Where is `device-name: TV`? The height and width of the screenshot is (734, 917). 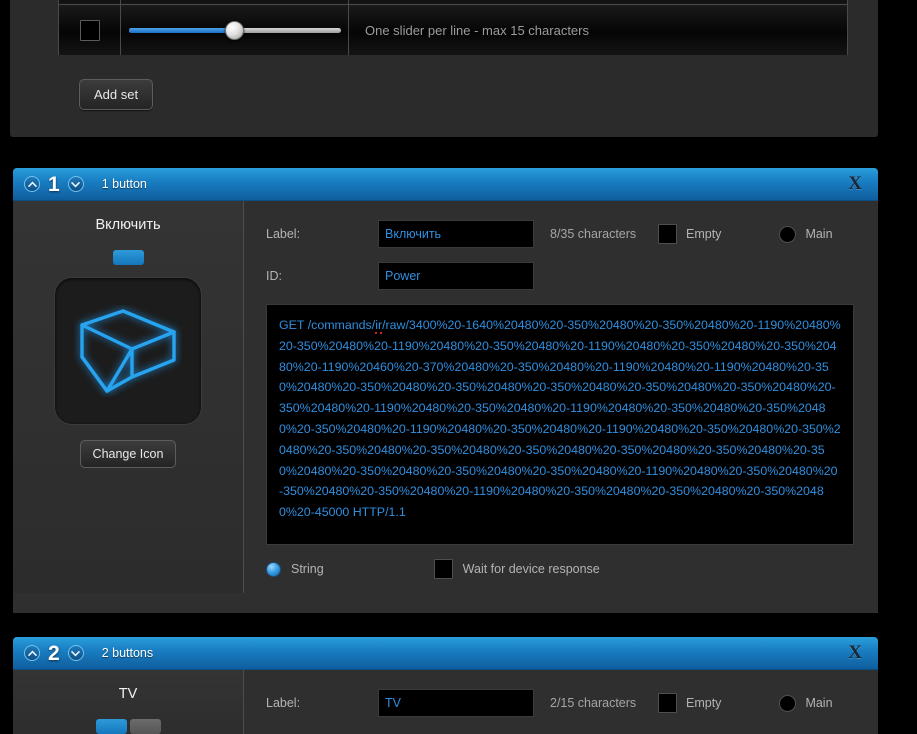 device-name: TV is located at coordinates (128, 694).